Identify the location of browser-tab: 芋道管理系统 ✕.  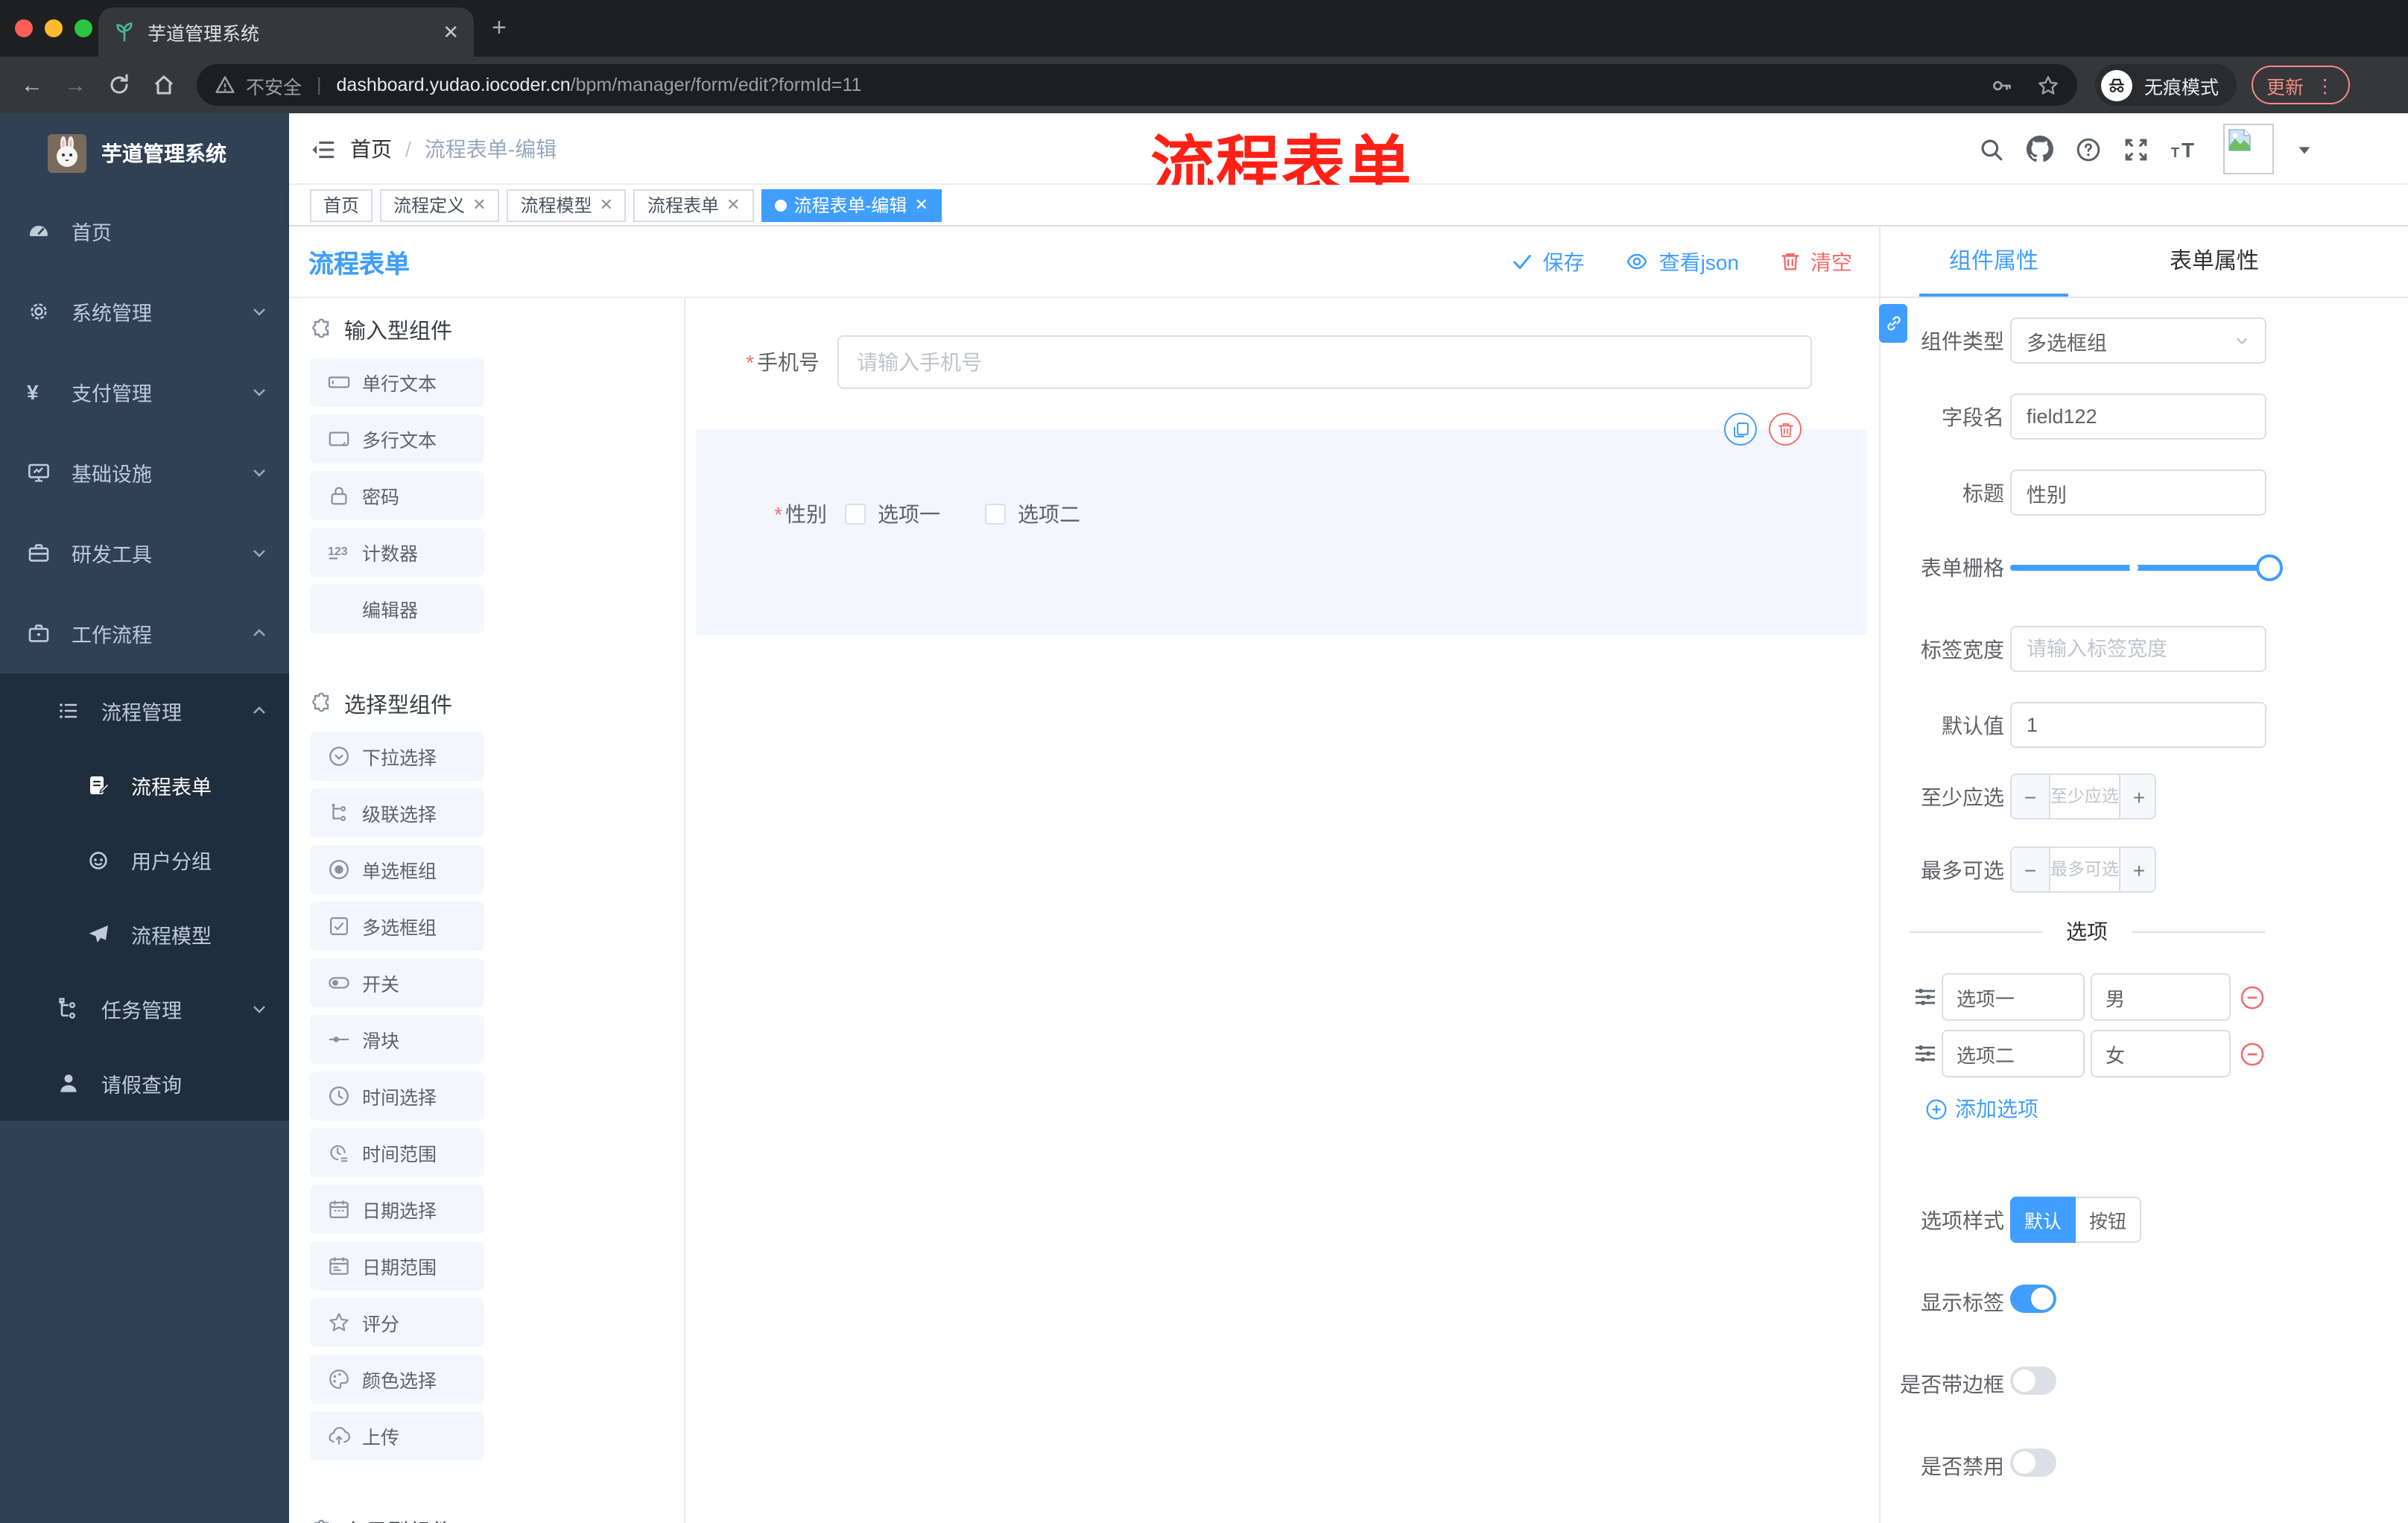
(286, 32).